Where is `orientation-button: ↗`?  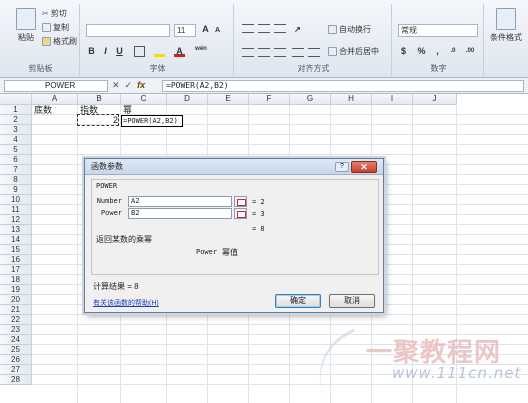
orientation-button: ↗ is located at coordinates (297, 29).